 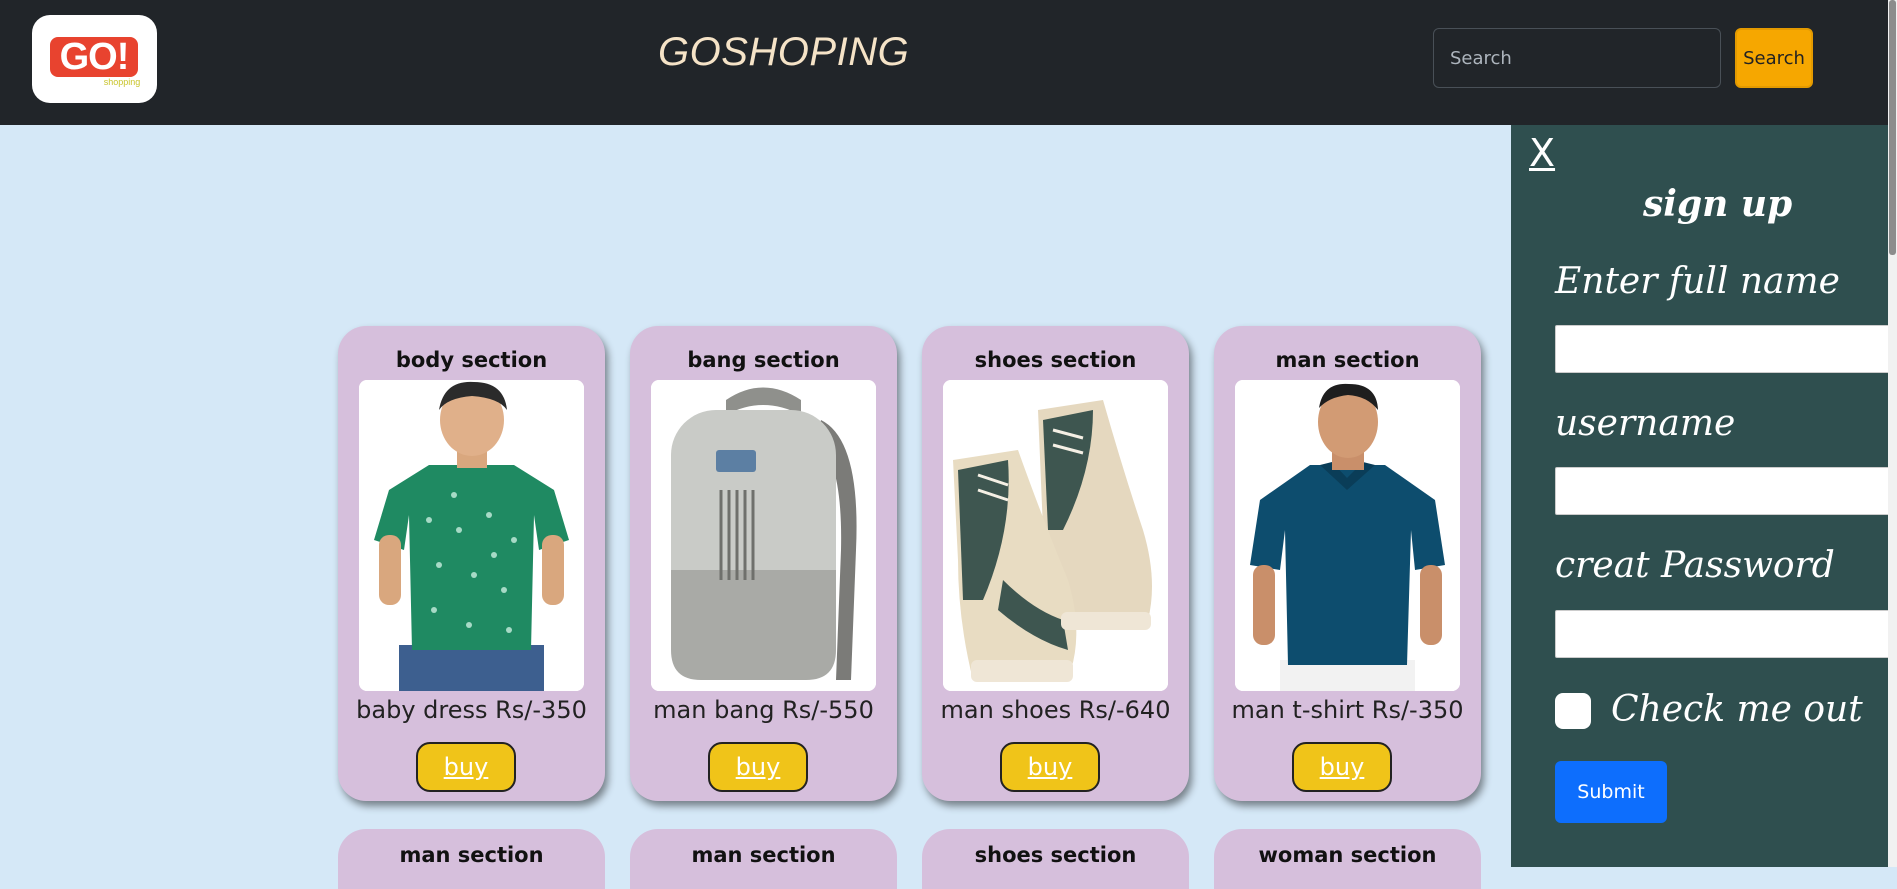 I want to click on product-card: woman section, so click(x=1347, y=859).